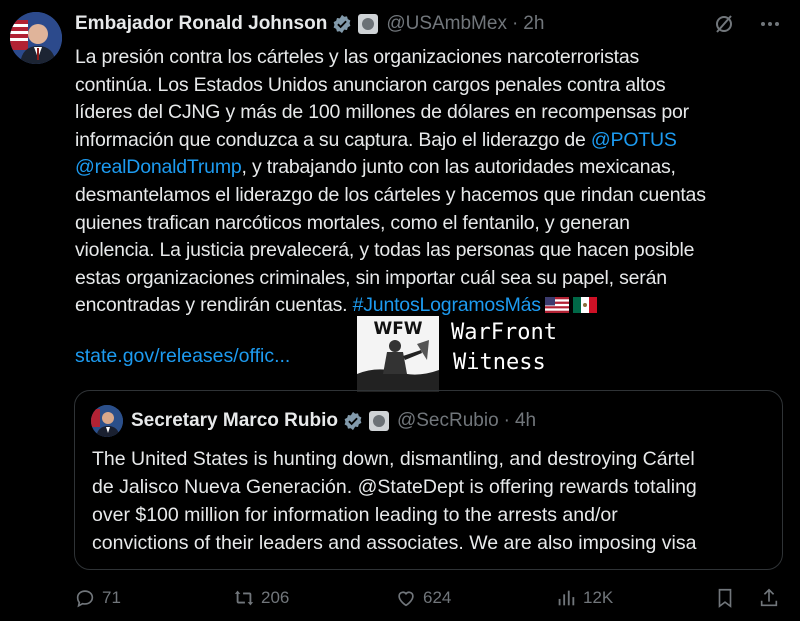 The image size is (800, 621). Describe the element at coordinates (234, 421) in the screenshot. I see `quoted-author-name: Secretary Marco Rubio` at that location.